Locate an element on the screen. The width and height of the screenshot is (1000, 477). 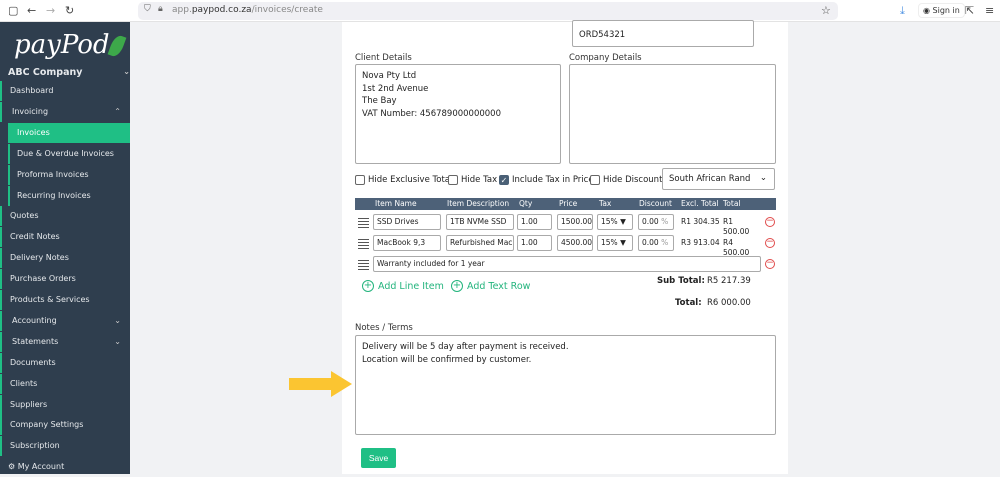
hide-tax-checkbox: Hide Tax is located at coordinates (472, 180).